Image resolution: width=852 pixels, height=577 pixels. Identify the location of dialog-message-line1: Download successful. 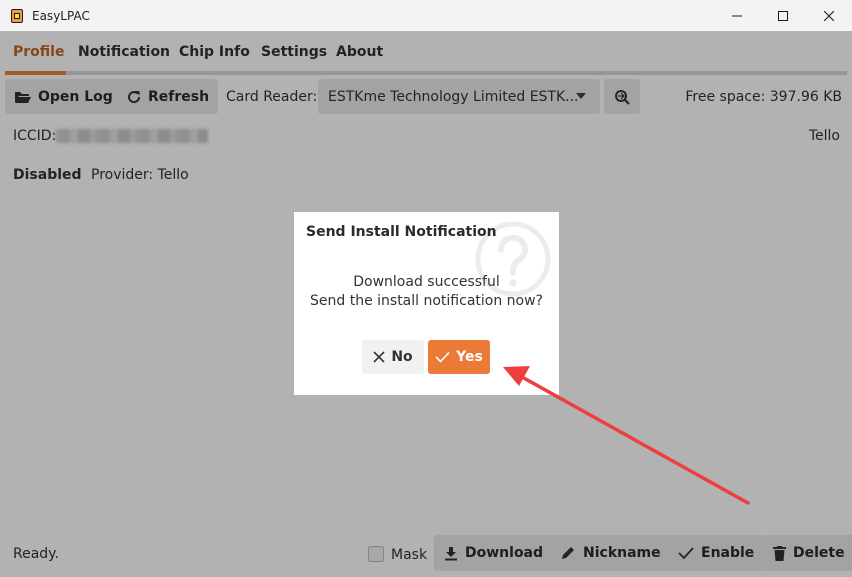
(426, 282).